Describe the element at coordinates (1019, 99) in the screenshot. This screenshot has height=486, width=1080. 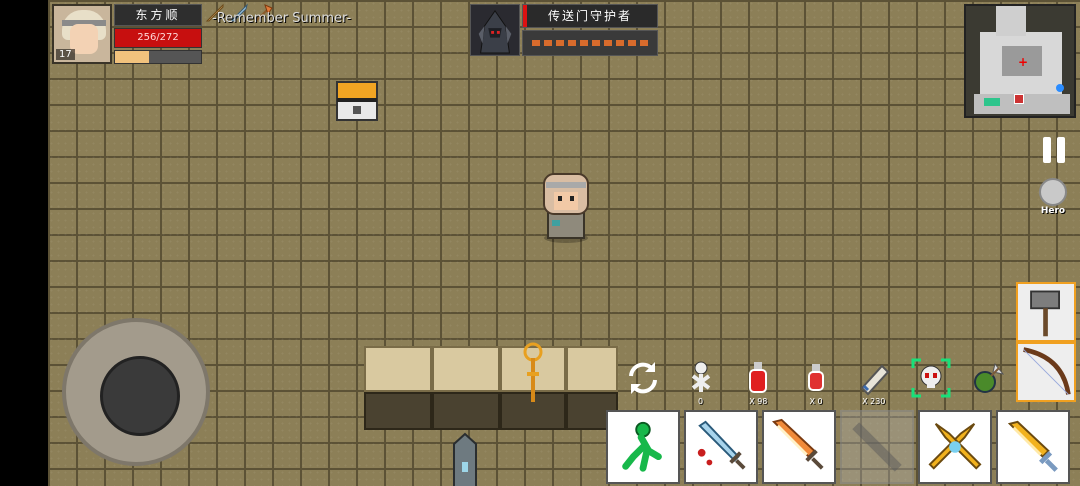
I see `minimap-exit-marker` at that location.